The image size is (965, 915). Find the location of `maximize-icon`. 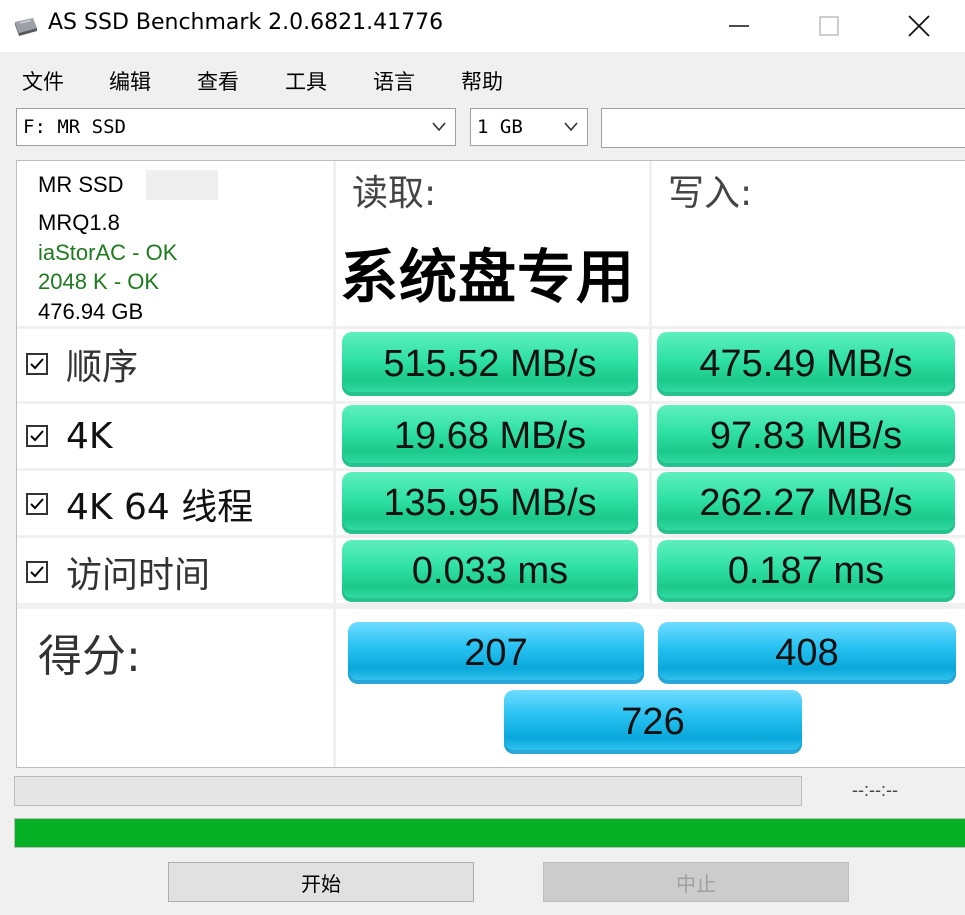

maximize-icon is located at coordinates (829, 26).